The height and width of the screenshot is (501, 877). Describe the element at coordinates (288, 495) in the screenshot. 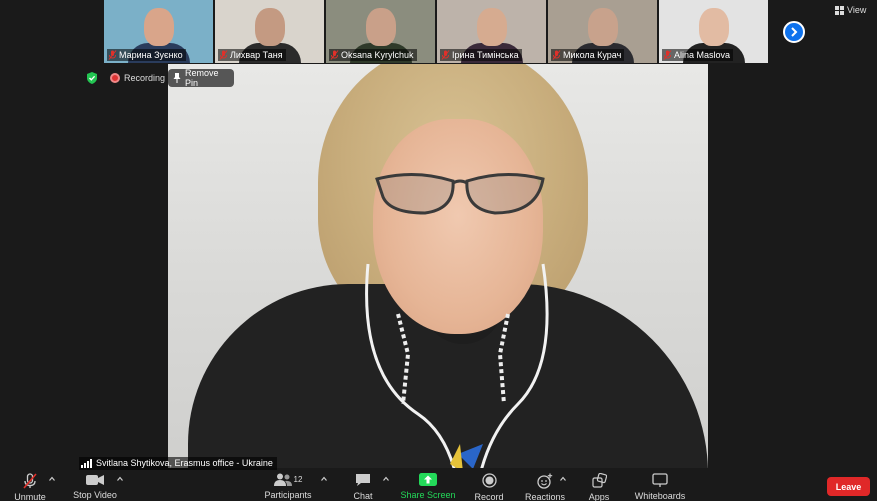

I see `participants-label: Participants` at that location.